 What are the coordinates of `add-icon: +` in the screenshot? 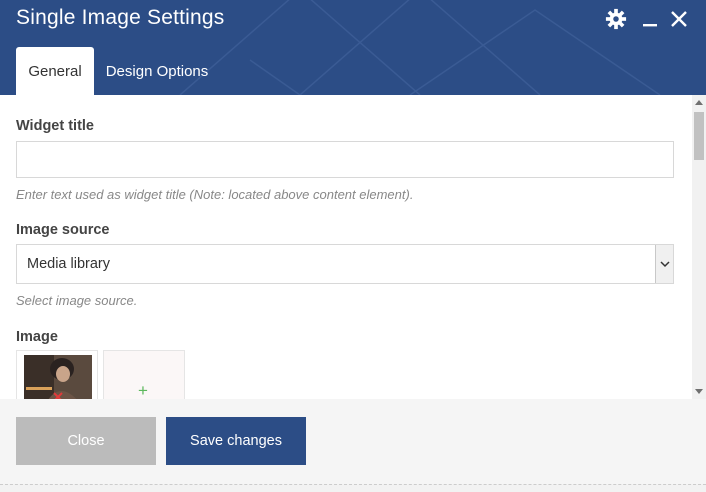 It's located at (143, 390).